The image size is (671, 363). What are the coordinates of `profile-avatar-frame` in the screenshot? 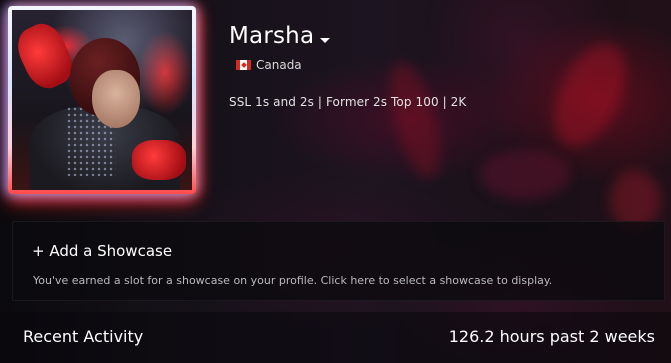 It's located at (102, 100).